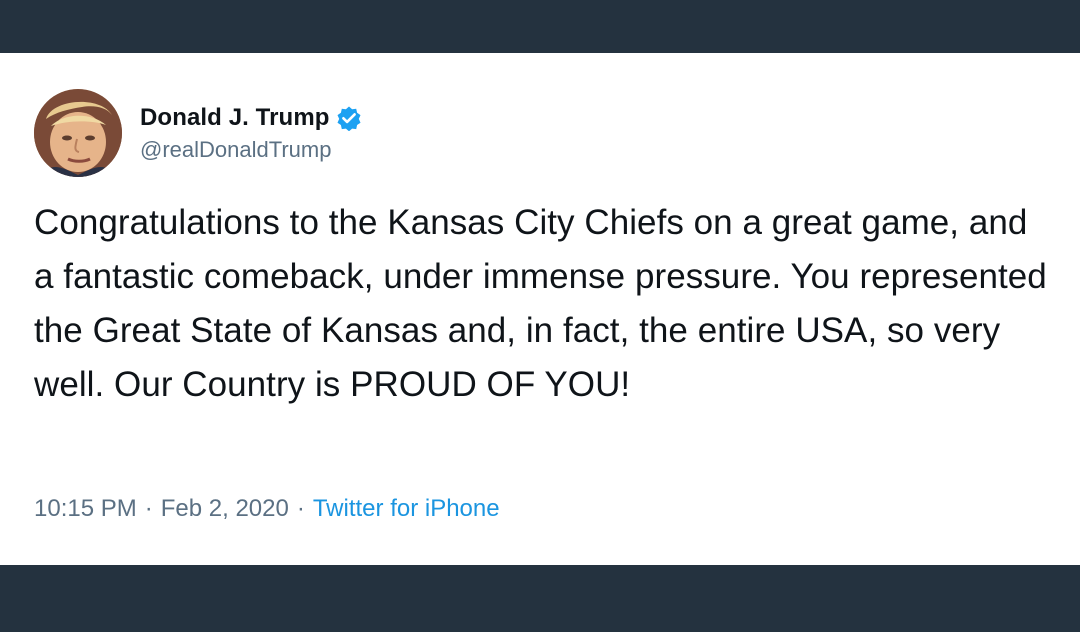 This screenshot has height=632, width=1080. Describe the element at coordinates (251, 150) in the screenshot. I see `author-handle: @realDonaldTrump` at that location.